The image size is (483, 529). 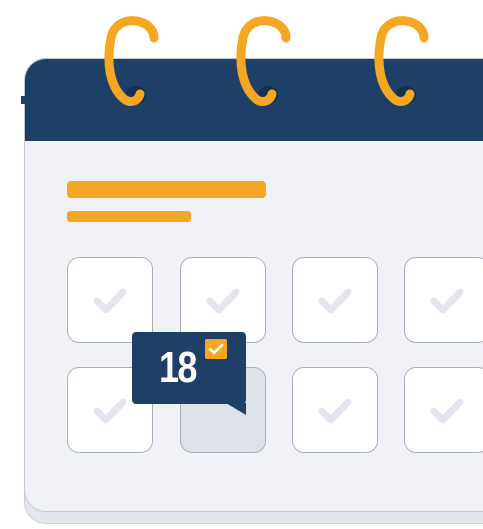 What do you see at coordinates (23, 100) in the screenshot?
I see `calendar-header-notch` at bounding box center [23, 100].